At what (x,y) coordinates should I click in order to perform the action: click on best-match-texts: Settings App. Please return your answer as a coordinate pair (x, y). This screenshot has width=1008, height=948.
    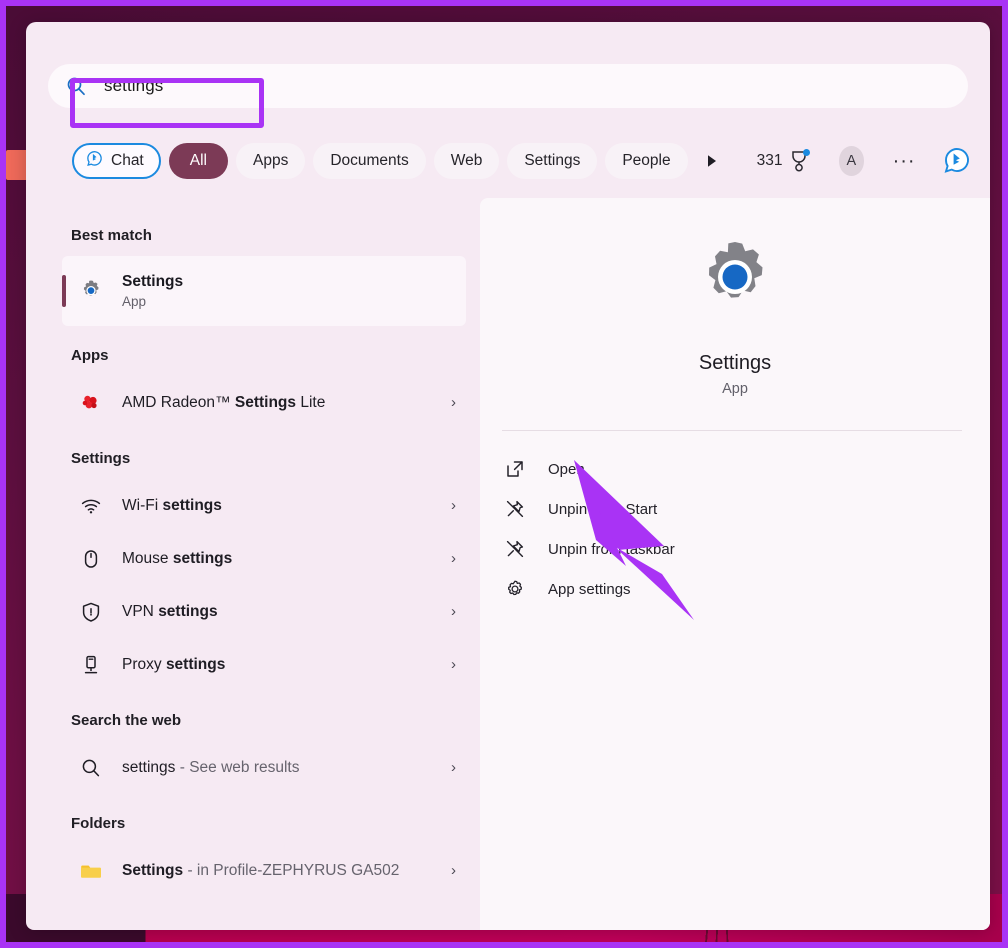
    Looking at the image, I should click on (152, 291).